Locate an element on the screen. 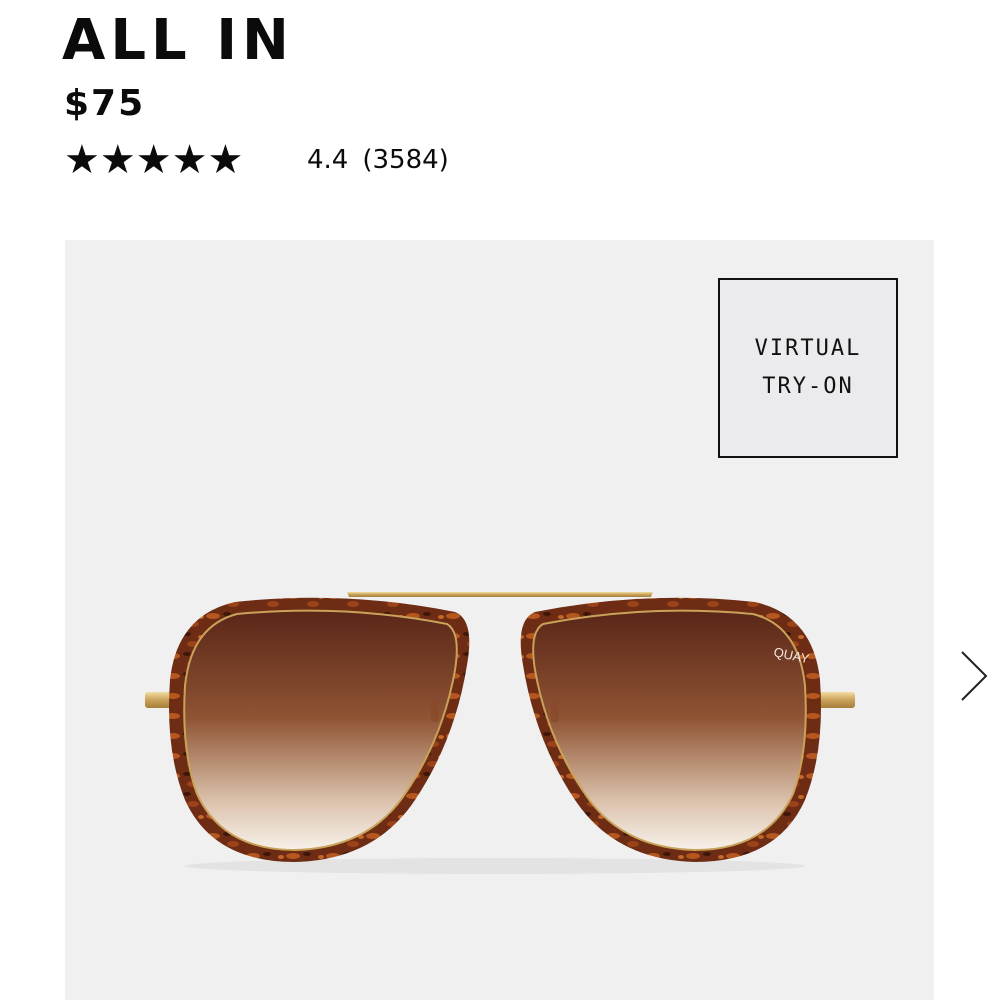 Image resolution: width=1000 pixels, height=1000 pixels. virtual-try-on-button: VIRTUAL TRY-ON is located at coordinates (808, 368).